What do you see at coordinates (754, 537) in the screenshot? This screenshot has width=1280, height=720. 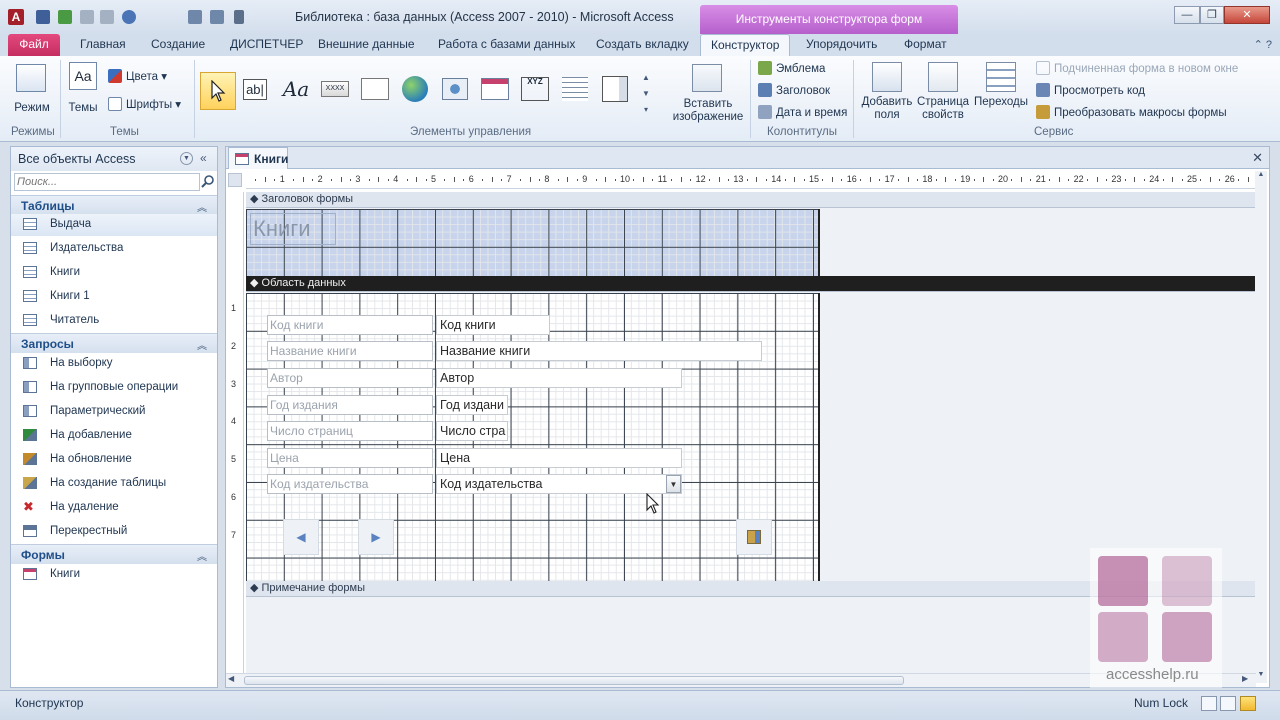 I see `close-form-button` at bounding box center [754, 537].